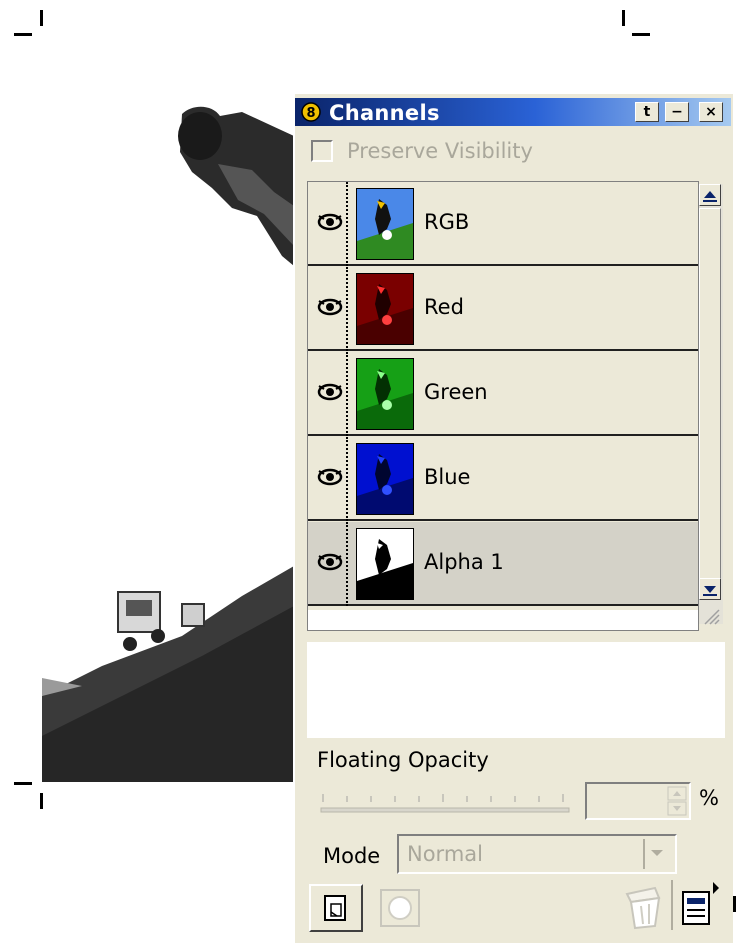 This screenshot has height=943, width=743. Describe the element at coordinates (709, 798) in the screenshot. I see `percent-unit-label: %` at that location.